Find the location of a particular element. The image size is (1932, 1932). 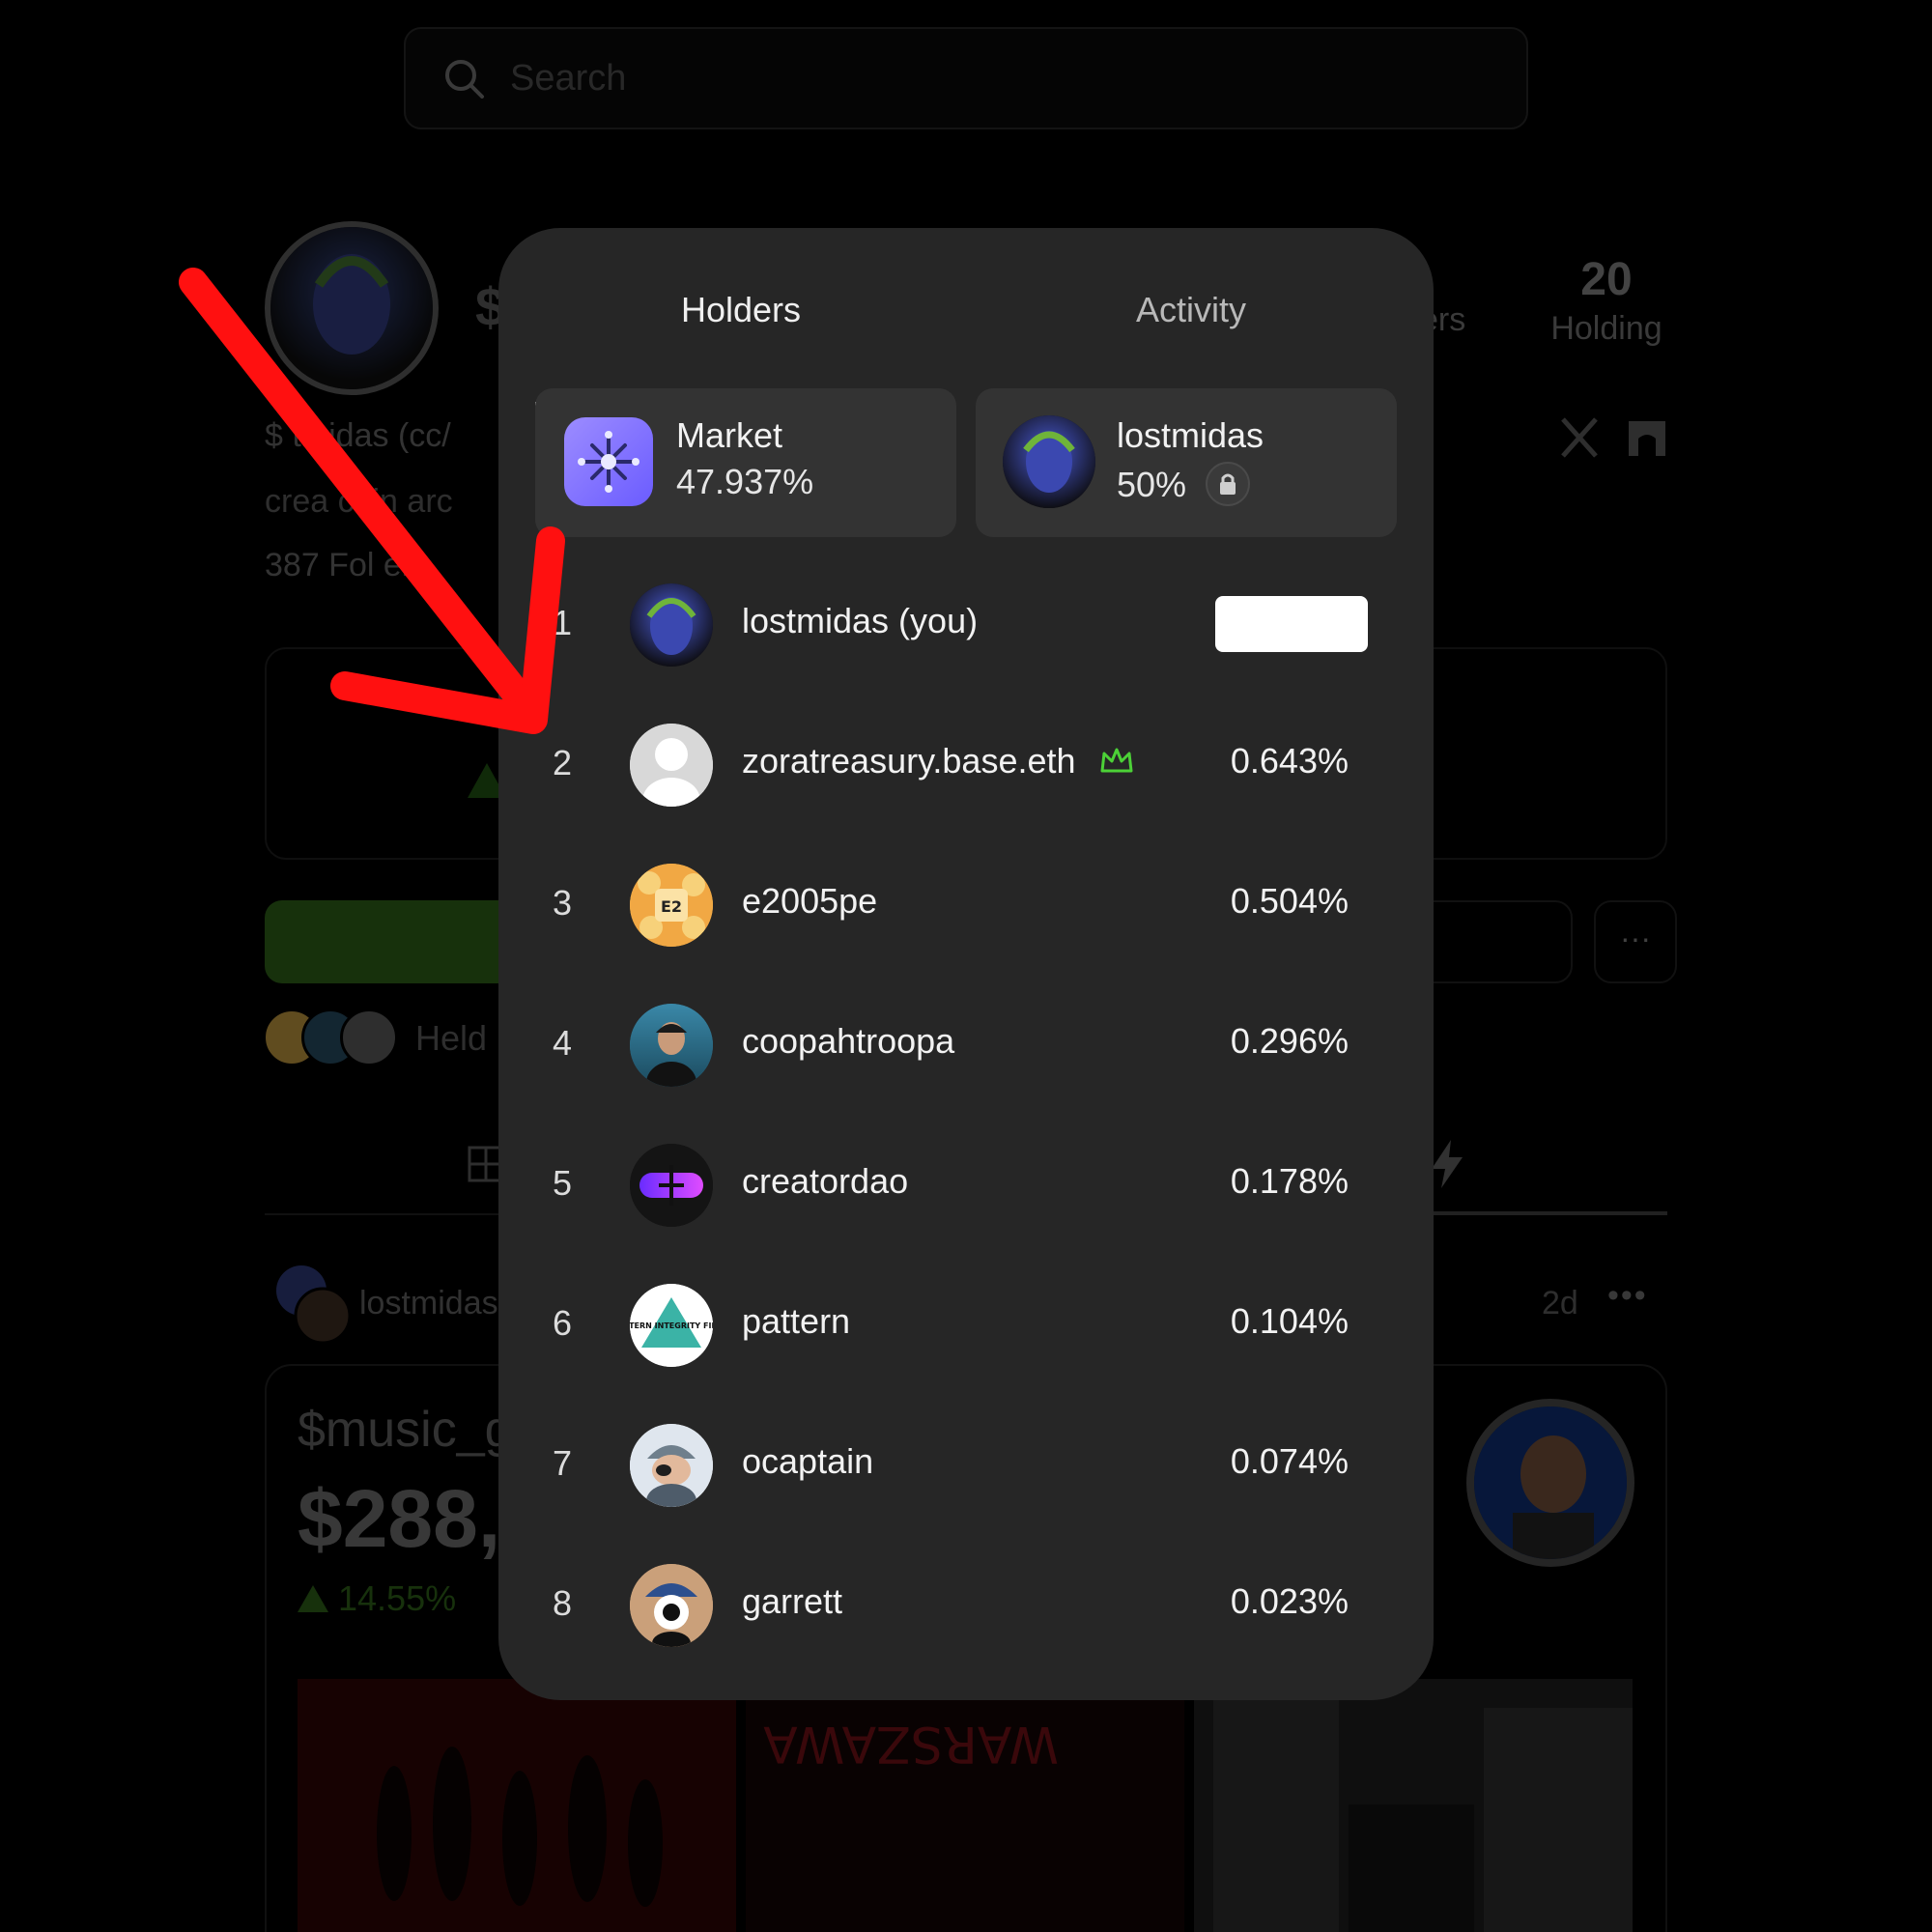

crown-icon is located at coordinates (1116, 760).